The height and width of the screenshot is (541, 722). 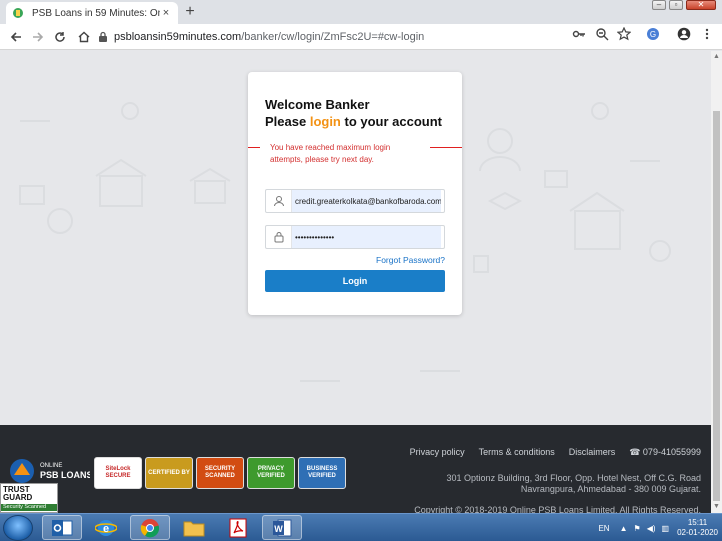 What do you see at coordinates (637, 528) in the screenshot?
I see `action-center-icon: ⚑` at bounding box center [637, 528].